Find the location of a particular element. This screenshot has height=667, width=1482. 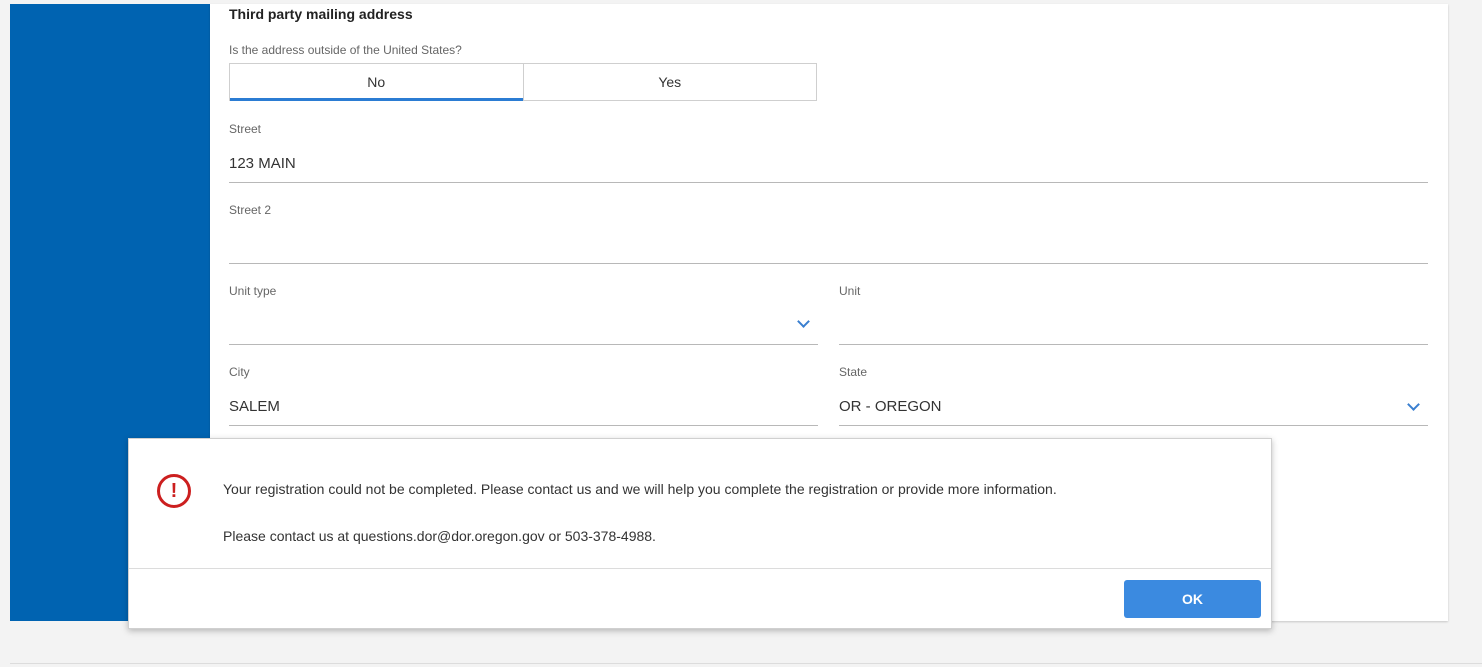

unit-label: Unit is located at coordinates (850, 291).